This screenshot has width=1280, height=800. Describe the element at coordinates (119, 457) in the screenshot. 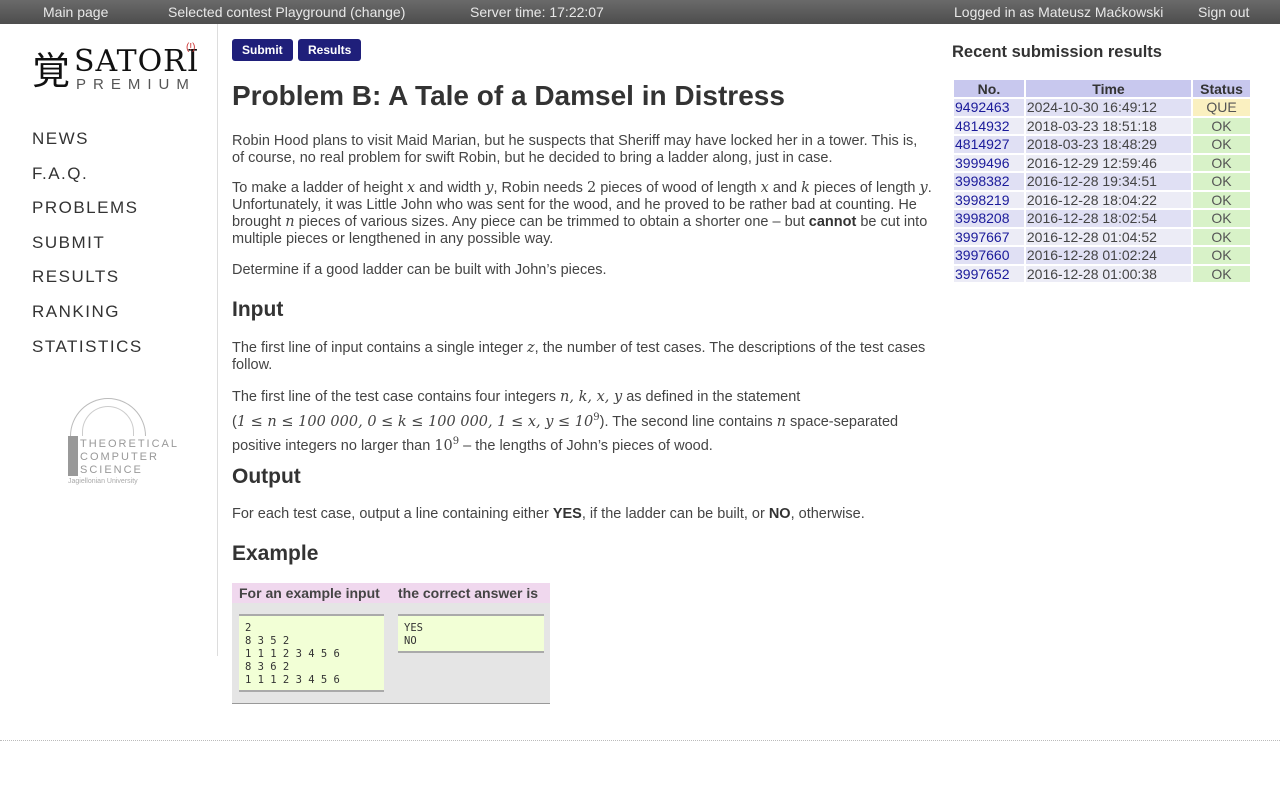

I see `tcs-line-2: COMPUTER` at that location.